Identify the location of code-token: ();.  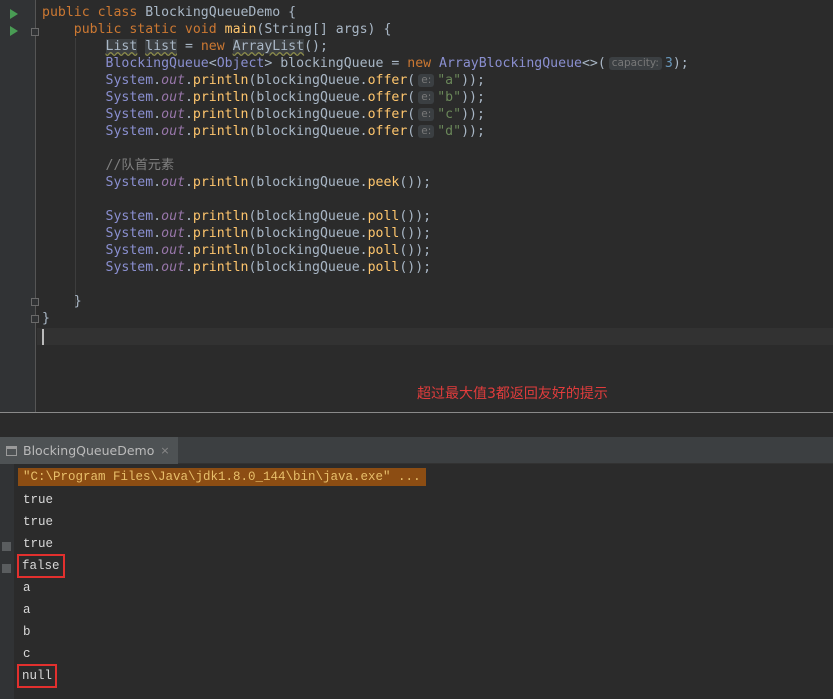
(316, 46).